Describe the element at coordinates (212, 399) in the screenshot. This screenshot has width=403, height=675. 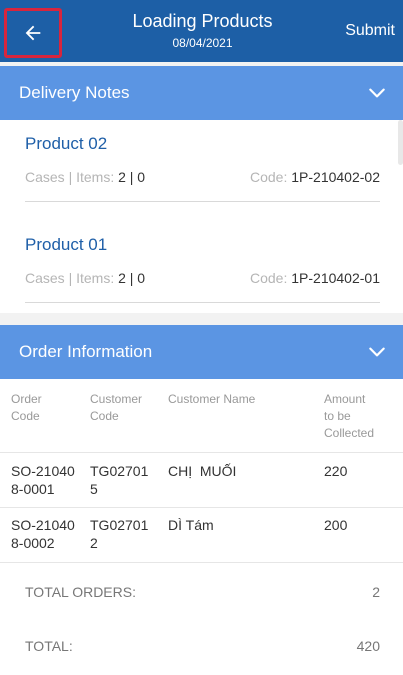
I see `column-header-customer-name: Customer Name` at that location.